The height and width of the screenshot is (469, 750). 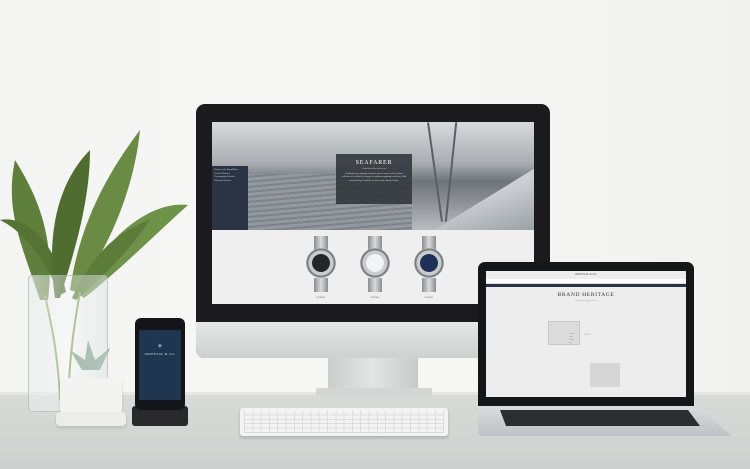 I want to click on hero-title: SEAFARER, so click(x=374, y=163).